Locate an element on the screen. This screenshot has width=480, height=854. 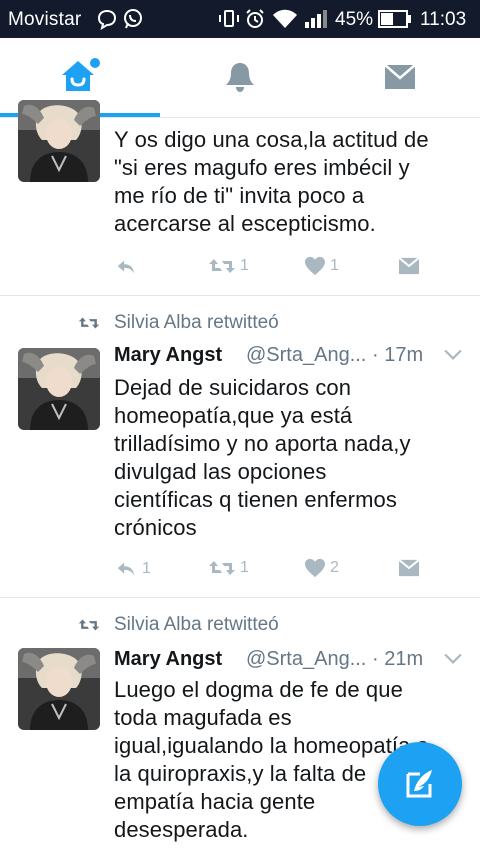
clock: 11:03 is located at coordinates (443, 19).